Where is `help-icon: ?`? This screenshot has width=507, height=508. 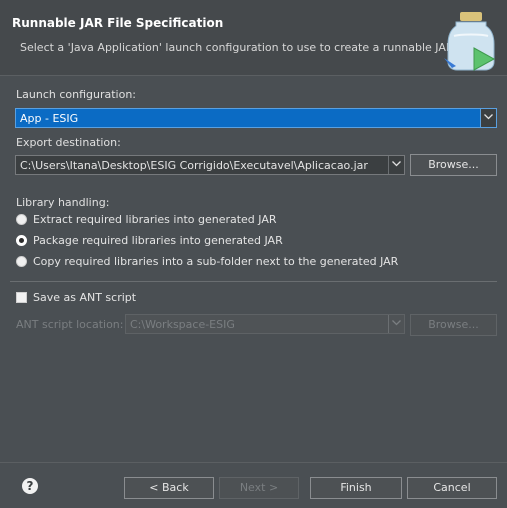
help-icon: ? is located at coordinates (30, 486).